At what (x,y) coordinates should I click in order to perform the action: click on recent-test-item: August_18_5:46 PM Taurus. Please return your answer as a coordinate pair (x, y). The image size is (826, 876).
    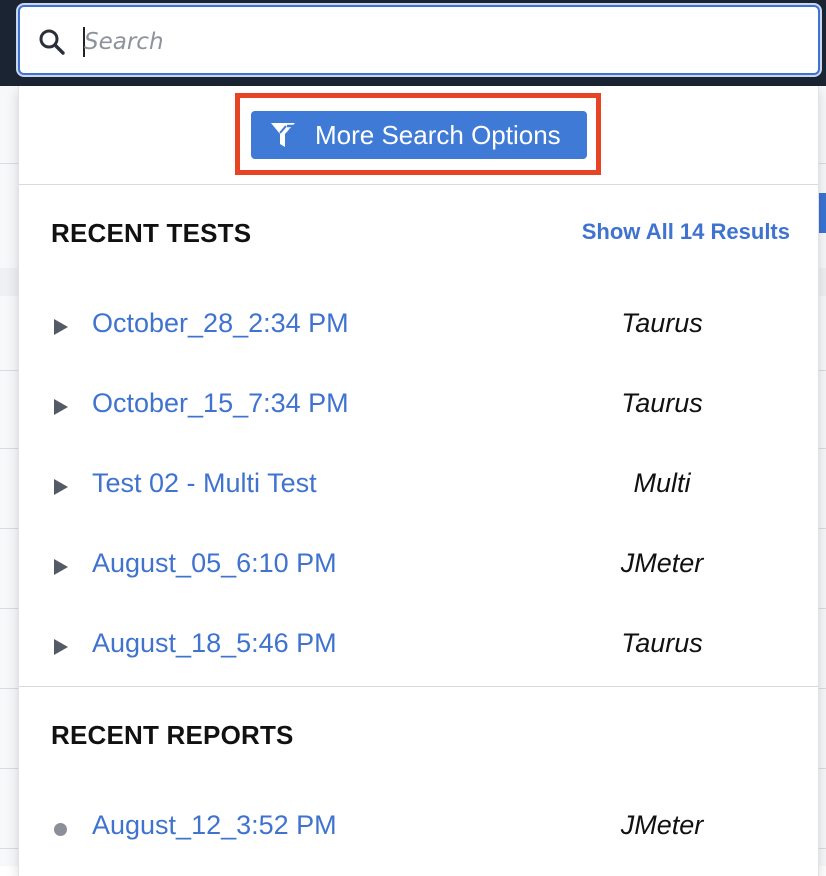
    Looking at the image, I should click on (418, 646).